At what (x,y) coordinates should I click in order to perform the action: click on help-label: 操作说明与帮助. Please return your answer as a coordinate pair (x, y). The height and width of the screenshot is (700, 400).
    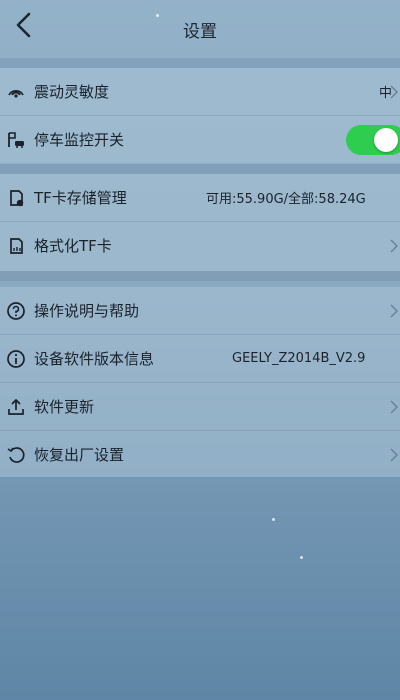
    Looking at the image, I should click on (87, 311).